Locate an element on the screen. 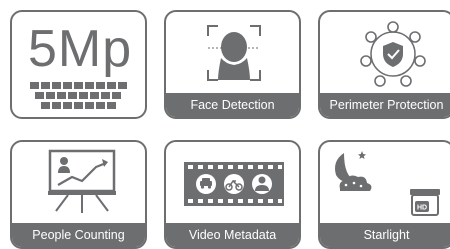 The image size is (450, 249). film-strip-metadata-icon is located at coordinates (234, 184).